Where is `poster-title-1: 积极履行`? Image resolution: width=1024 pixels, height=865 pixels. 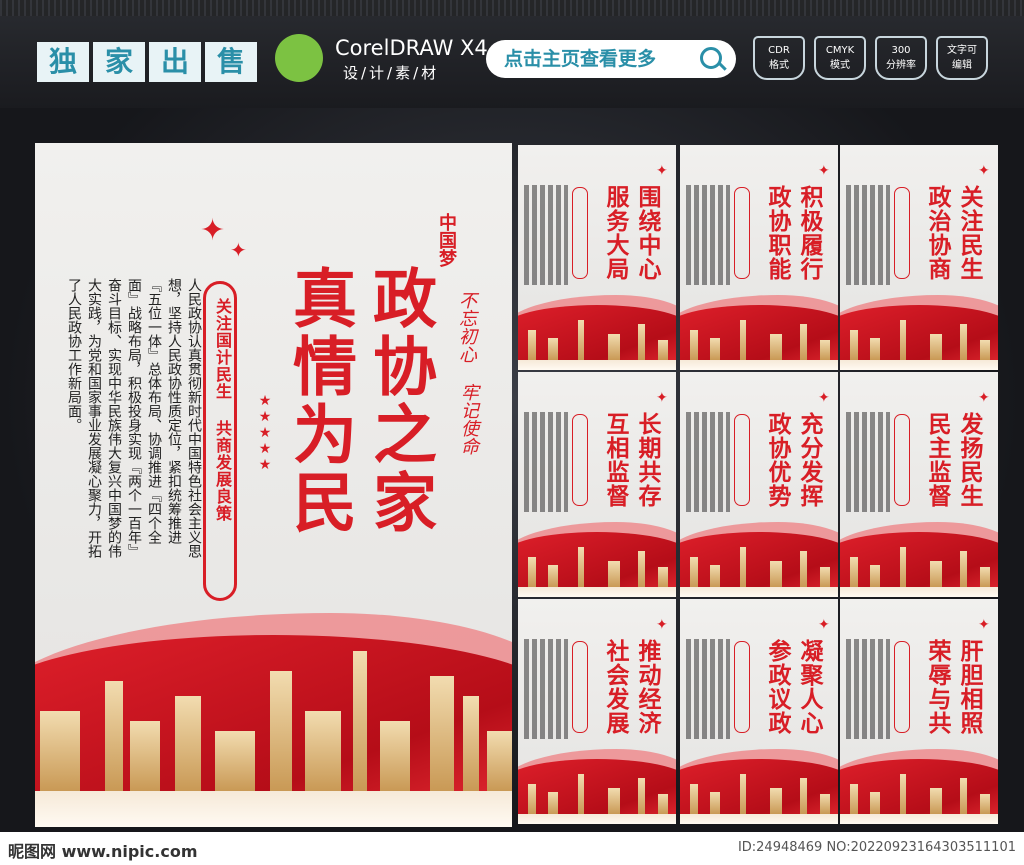
poster-title-1: 积极履行 is located at coordinates (809, 233).